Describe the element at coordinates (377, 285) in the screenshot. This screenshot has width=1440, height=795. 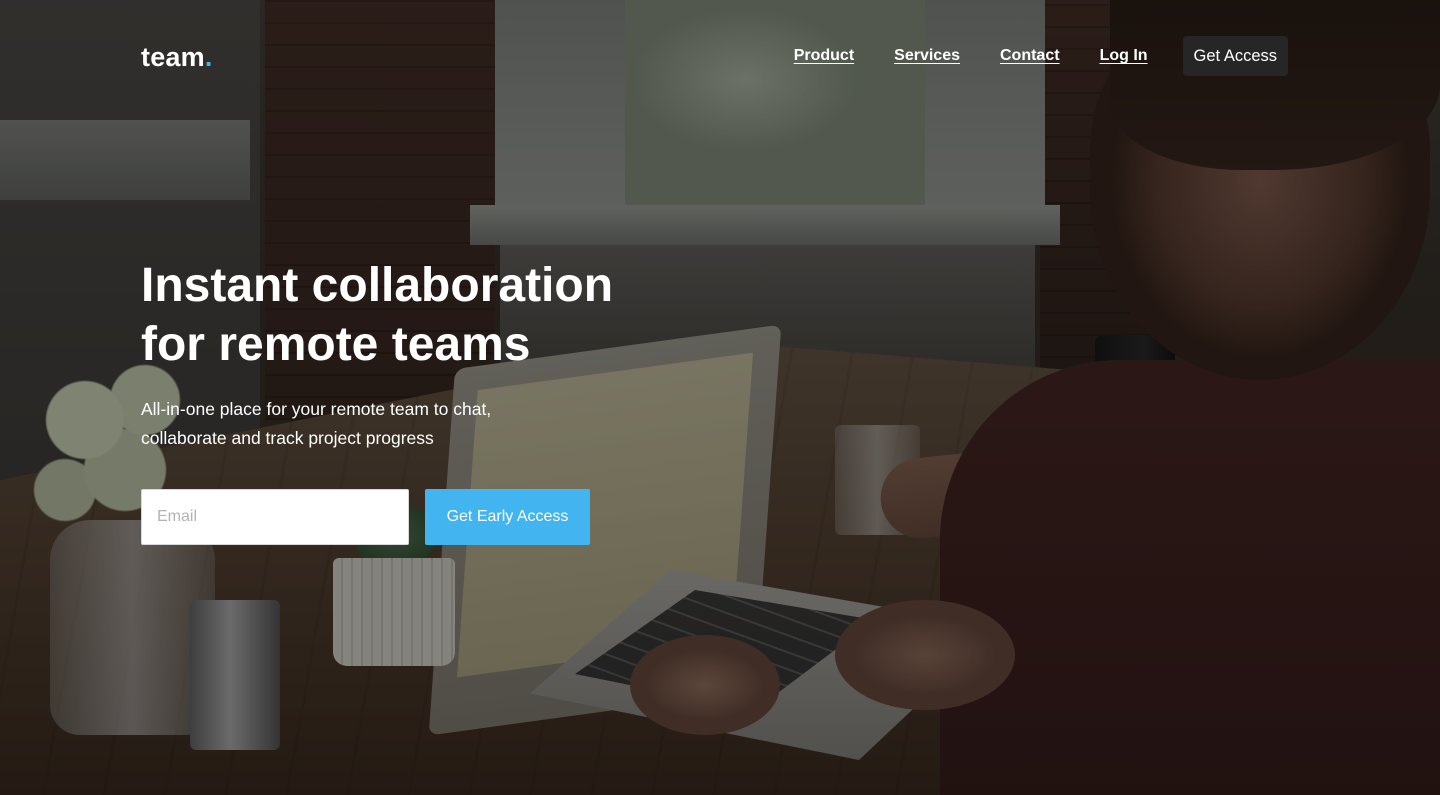
I see `hero-title-line-1: Instant collaboration` at that location.